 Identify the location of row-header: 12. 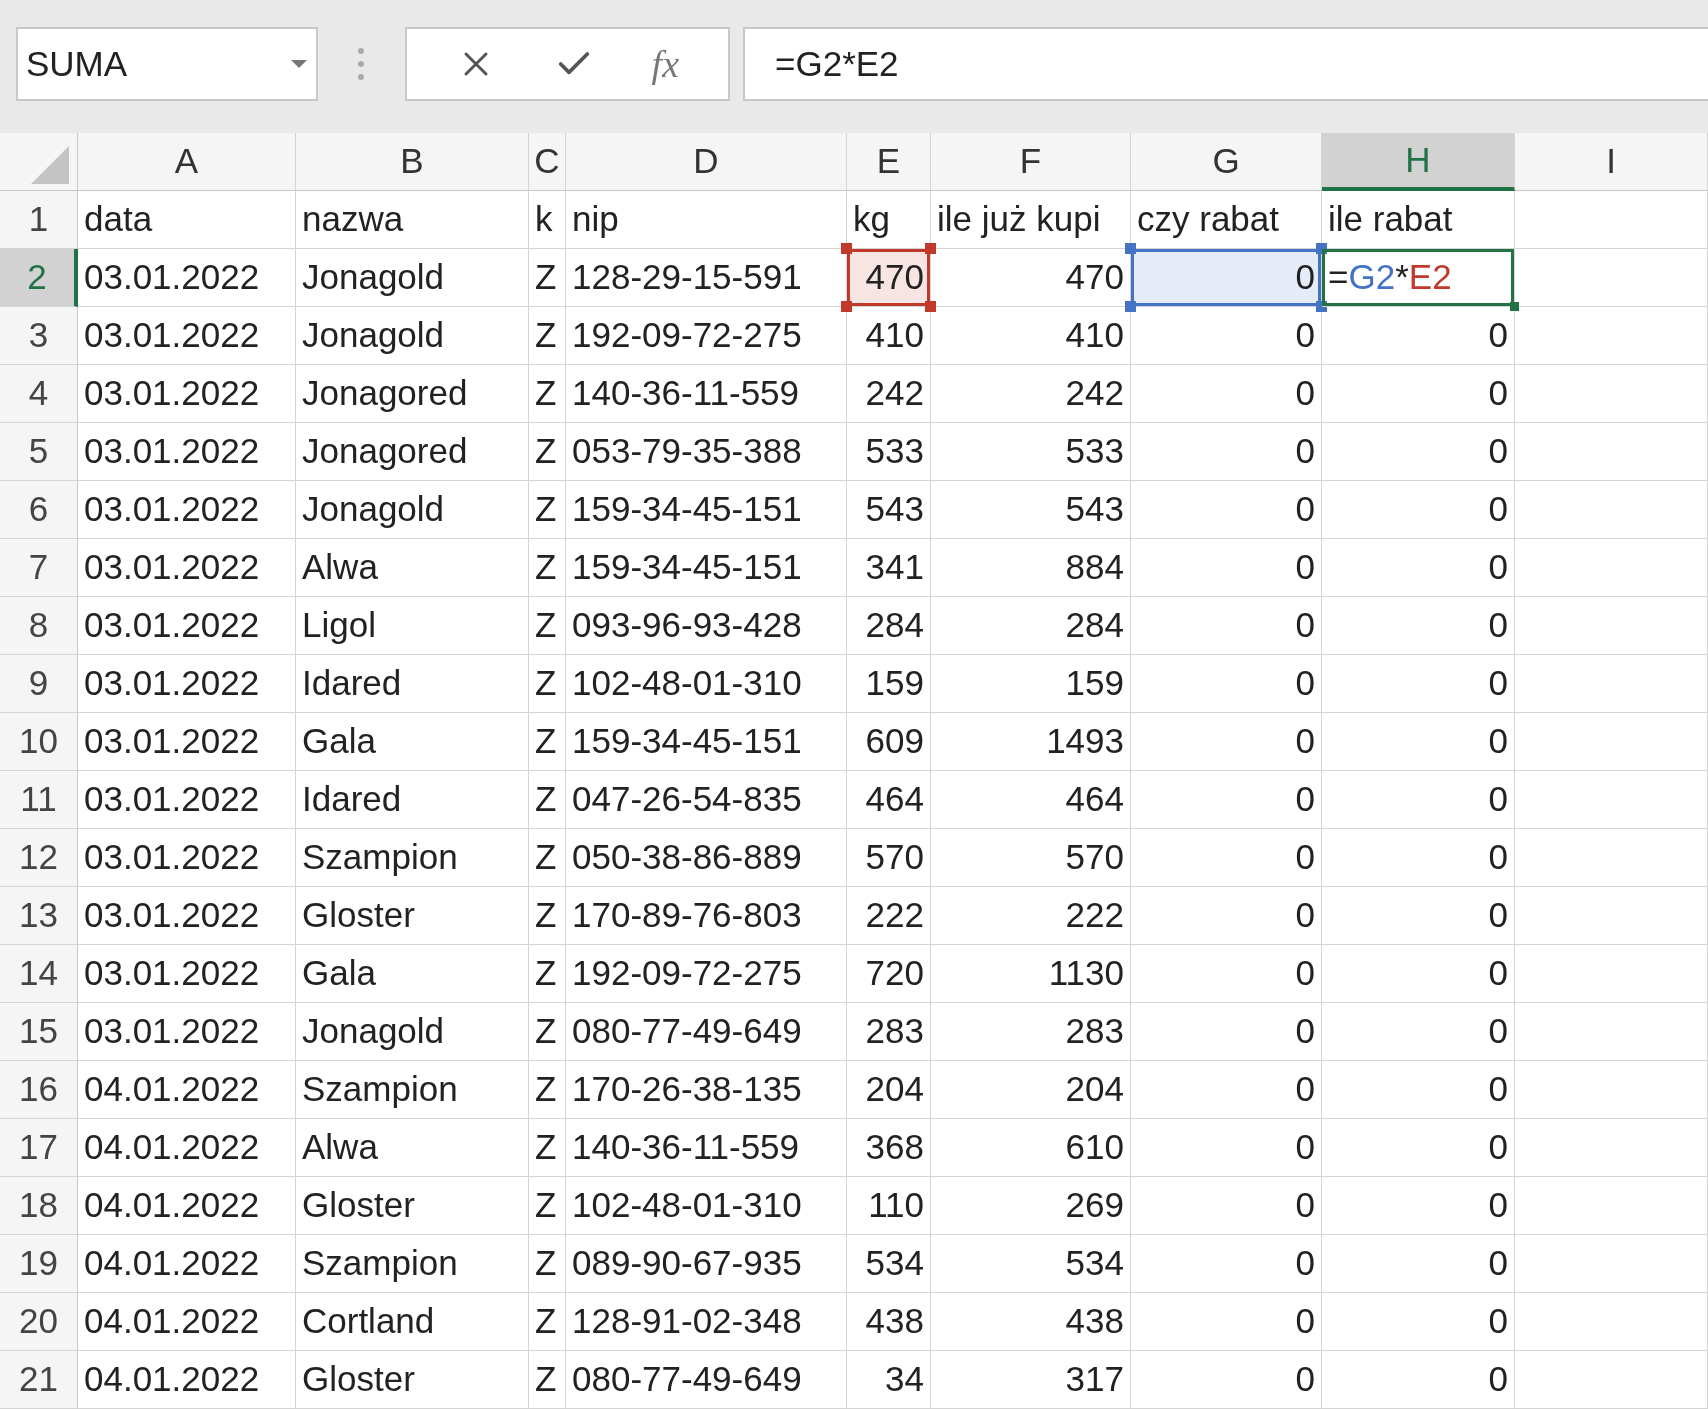
(39, 858).